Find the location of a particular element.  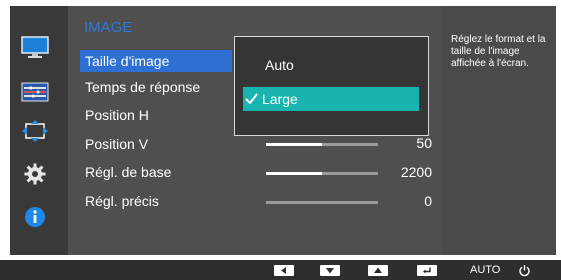

base-adjust-slider is located at coordinates (322, 173).